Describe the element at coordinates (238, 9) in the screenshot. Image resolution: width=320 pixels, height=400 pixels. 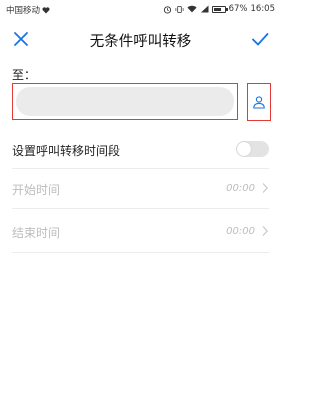
I see `battery-percent: 67%` at that location.